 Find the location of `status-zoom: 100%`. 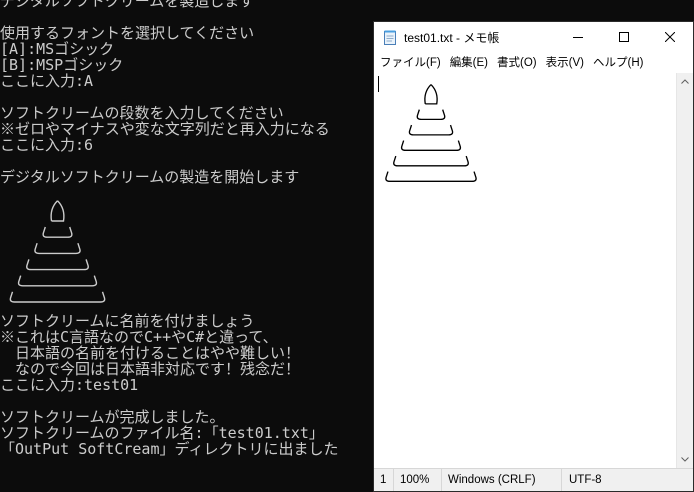

status-zoom: 100% is located at coordinates (418, 480).